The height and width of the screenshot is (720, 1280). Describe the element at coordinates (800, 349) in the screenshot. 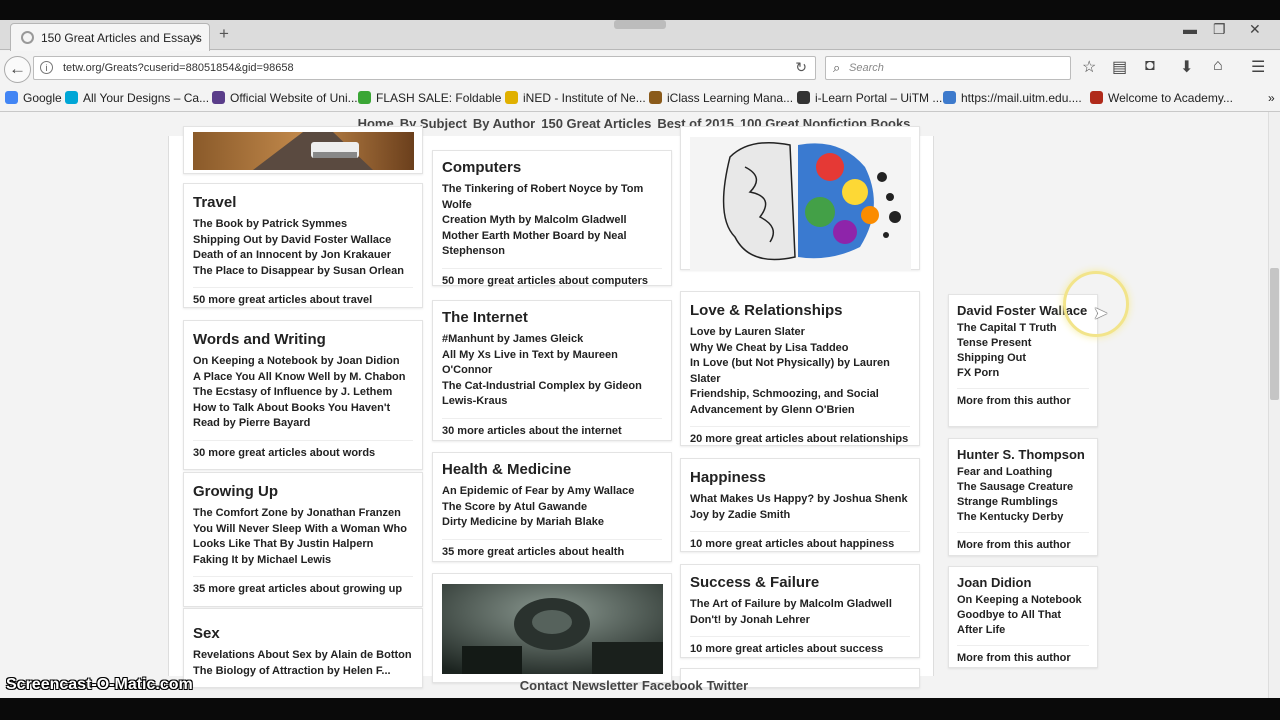

I see `article-link: Why We Cheat by Lisa Taddeo` at that location.